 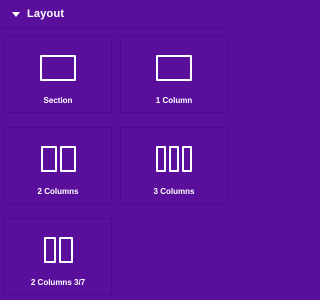 I want to click on two-columns-icon, so click(x=58, y=159).